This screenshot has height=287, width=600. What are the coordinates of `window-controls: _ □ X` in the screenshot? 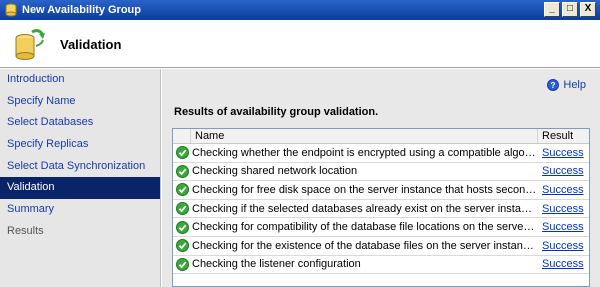 It's located at (570, 9).